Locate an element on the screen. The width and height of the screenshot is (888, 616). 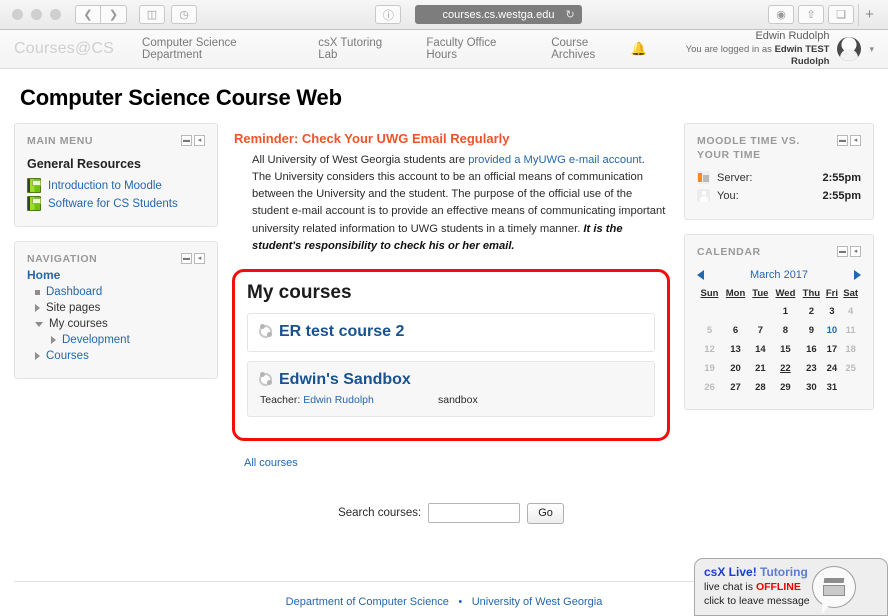
course-header: ER test course 2 is located at coordinates (451, 332).